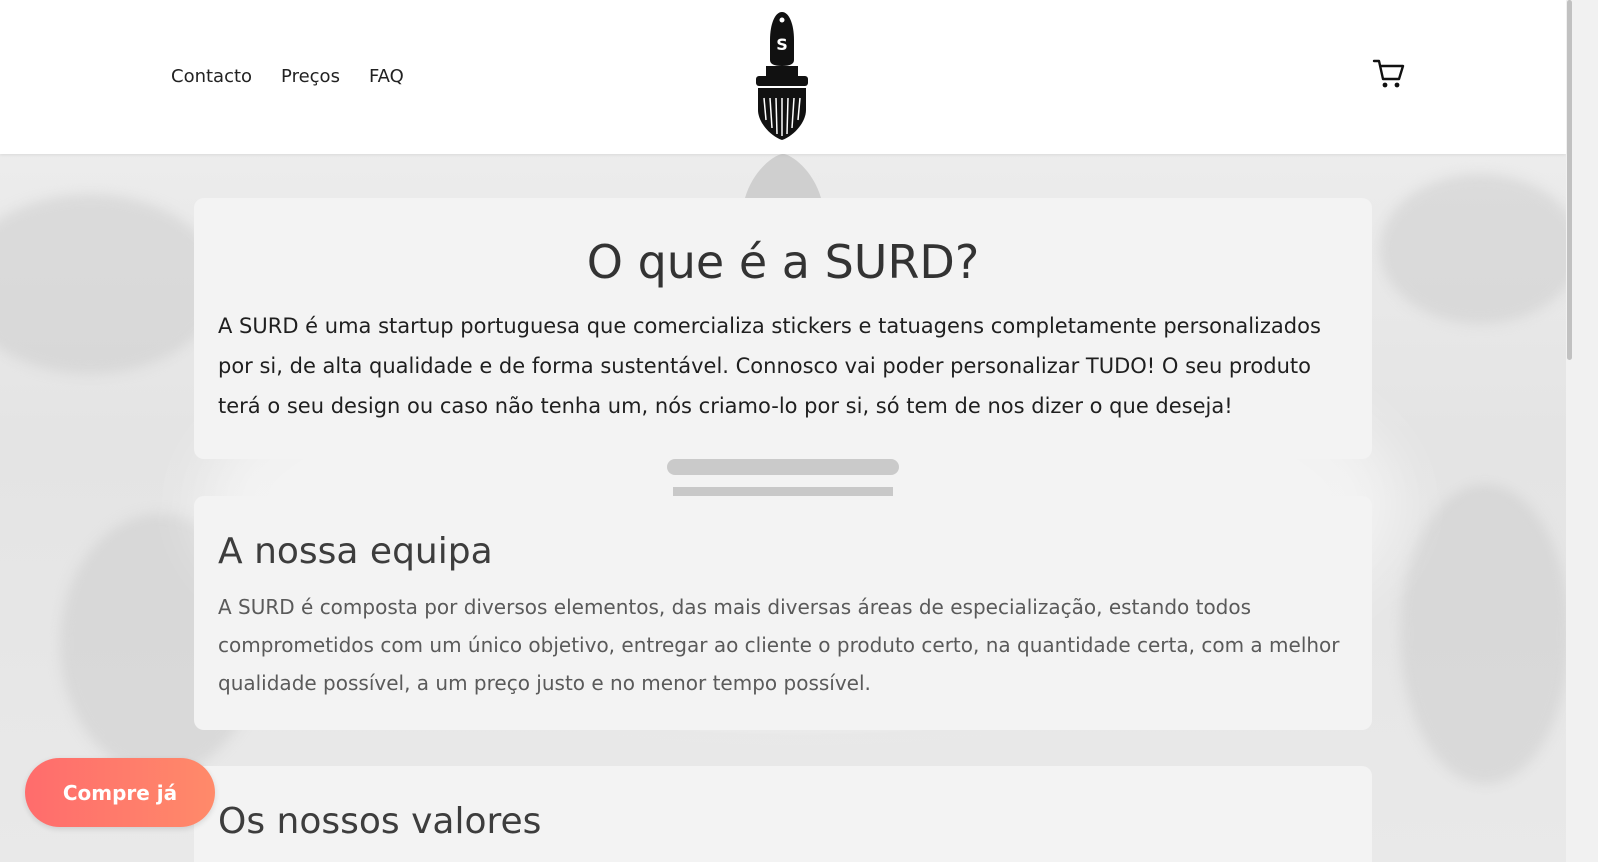 Image resolution: width=1598 pixels, height=862 pixels. What do you see at coordinates (783, 814) in the screenshot?
I see `values-section: Os nossos valores` at bounding box center [783, 814].